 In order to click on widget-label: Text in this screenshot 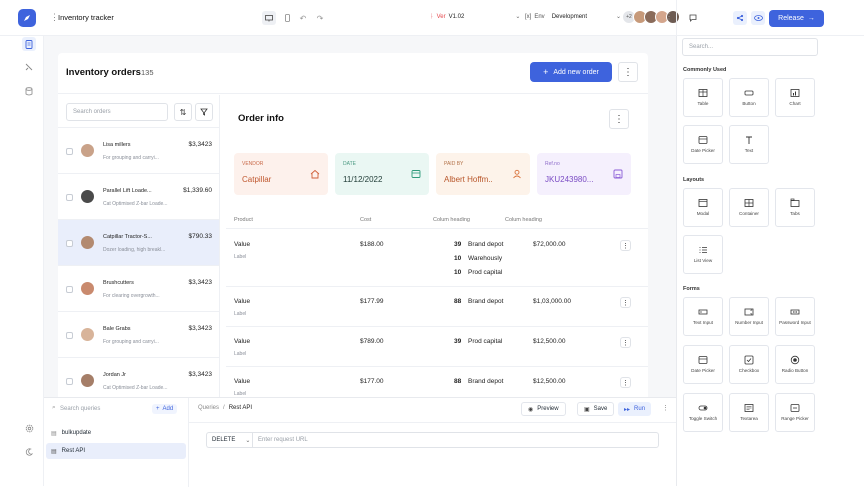, I will do `click(749, 151)`.